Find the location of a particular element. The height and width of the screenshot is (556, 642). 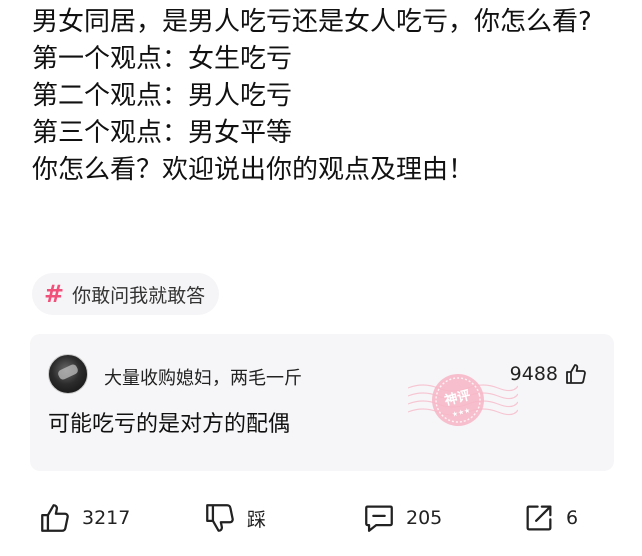

comment-icon is located at coordinates (379, 518).